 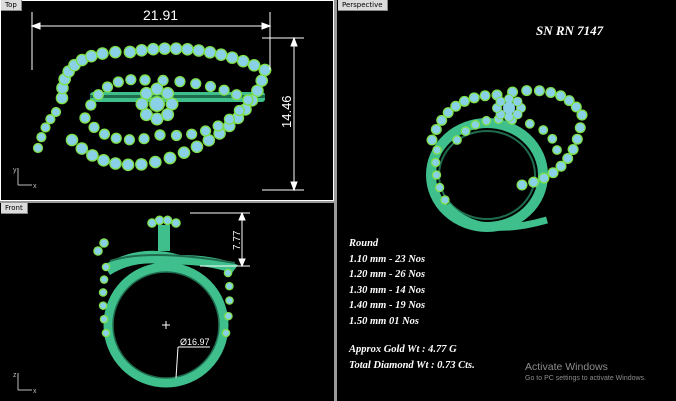 What do you see at coordinates (11, 5) in the screenshot?
I see `viewport-label-top: Top` at bounding box center [11, 5].